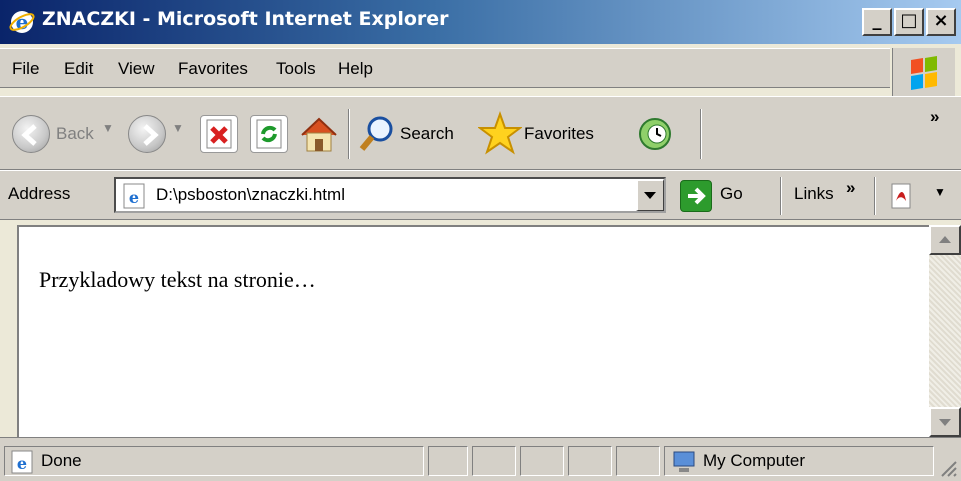 The height and width of the screenshot is (481, 961). What do you see at coordinates (559, 134) in the screenshot?
I see `favorites-button-label: Favorites` at bounding box center [559, 134].